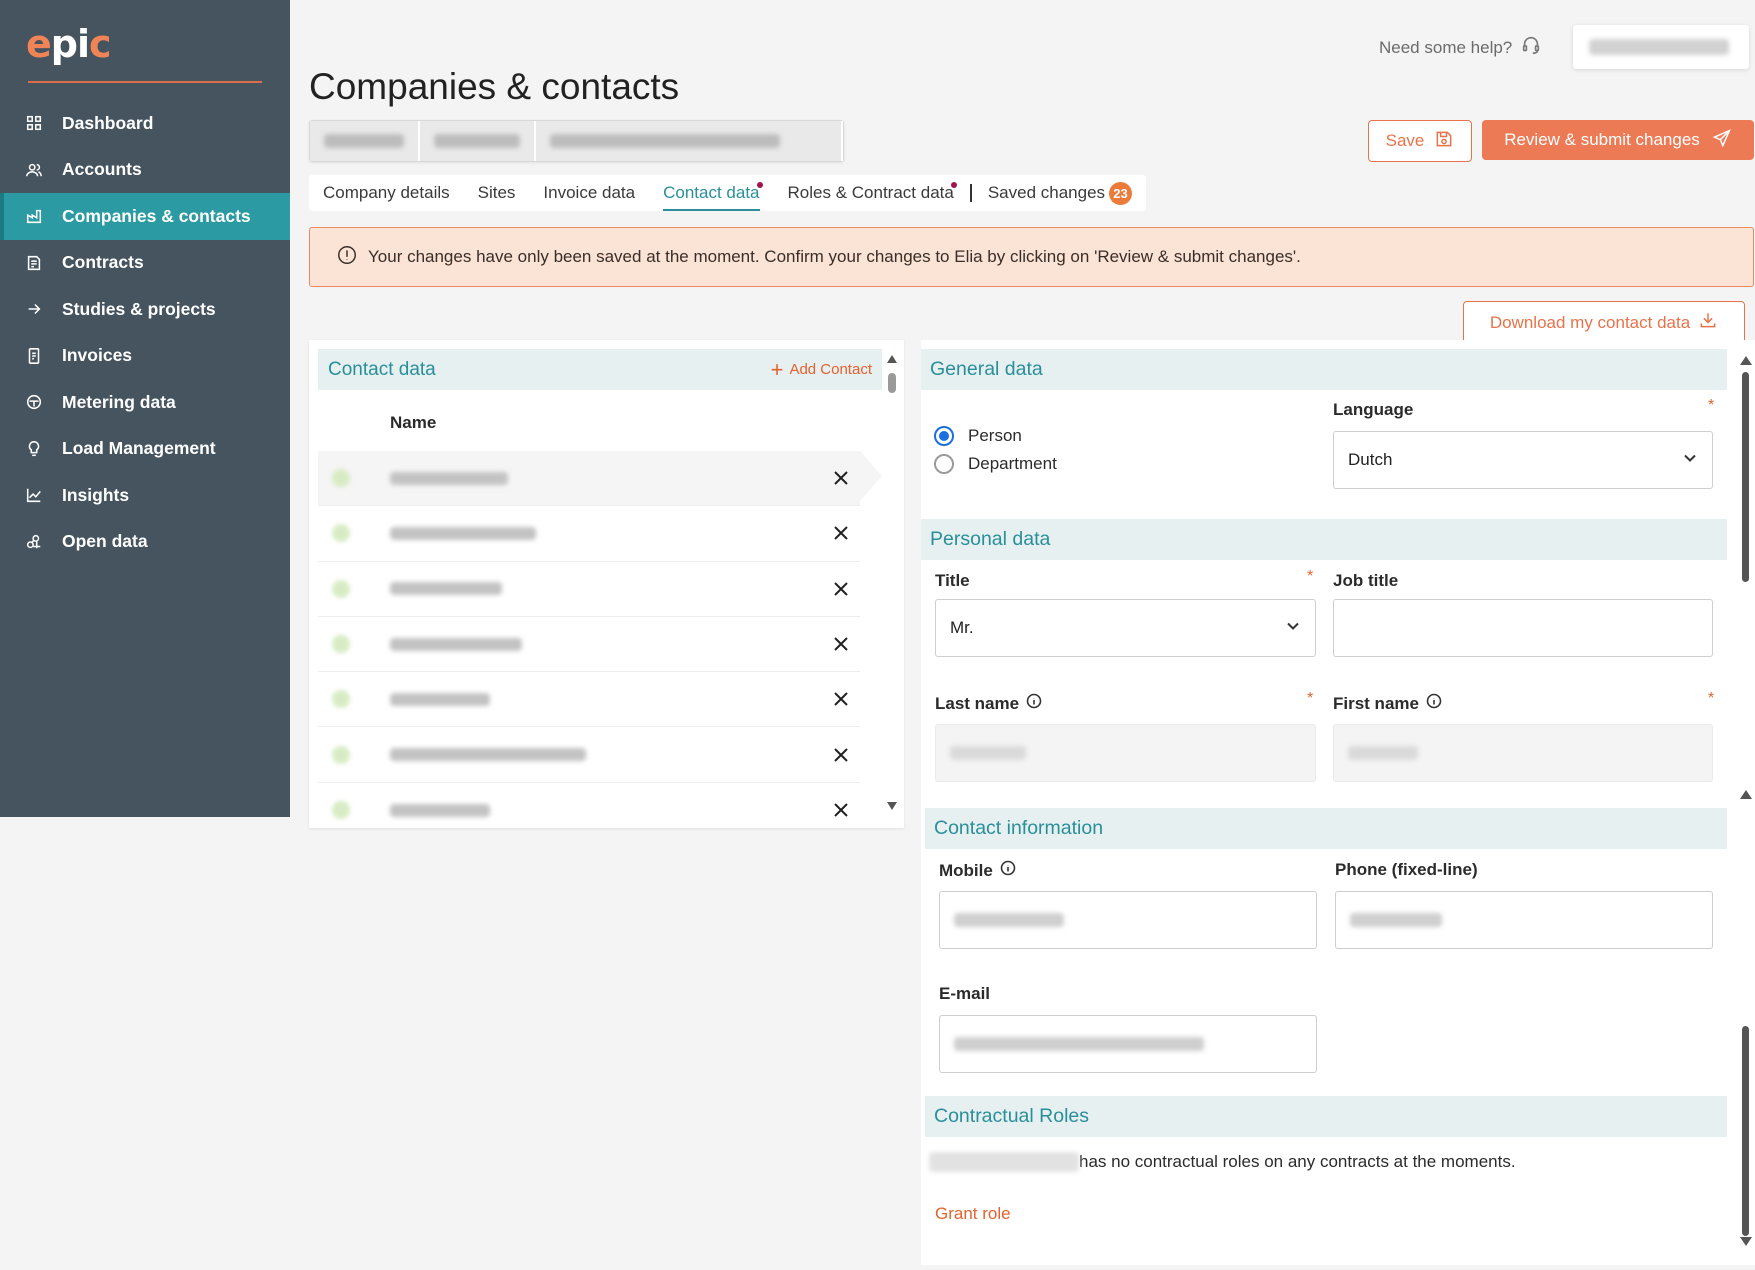 The image size is (1755, 1270). I want to click on email-input, so click(1128, 1044).